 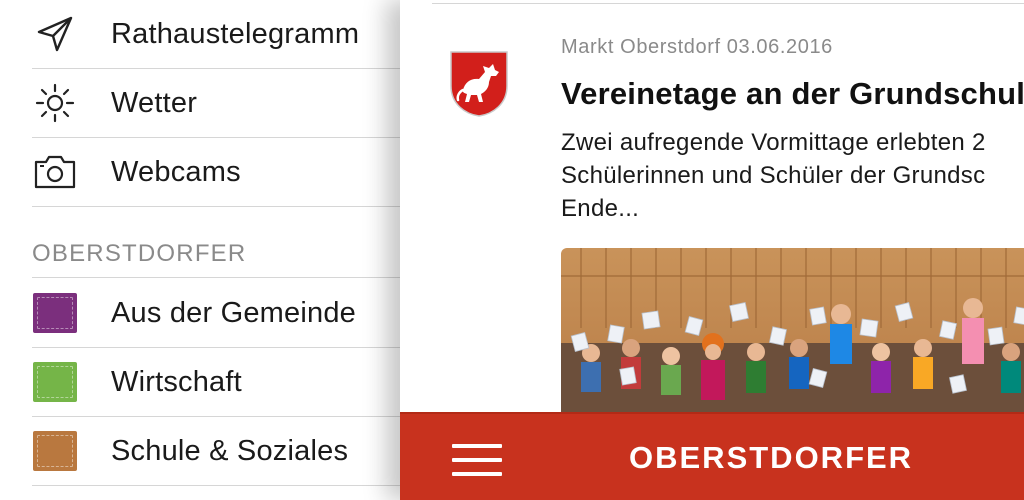 I want to click on menu-item-aus-der-gemeinde: Aus der Gemeinde, so click(x=216, y=313).